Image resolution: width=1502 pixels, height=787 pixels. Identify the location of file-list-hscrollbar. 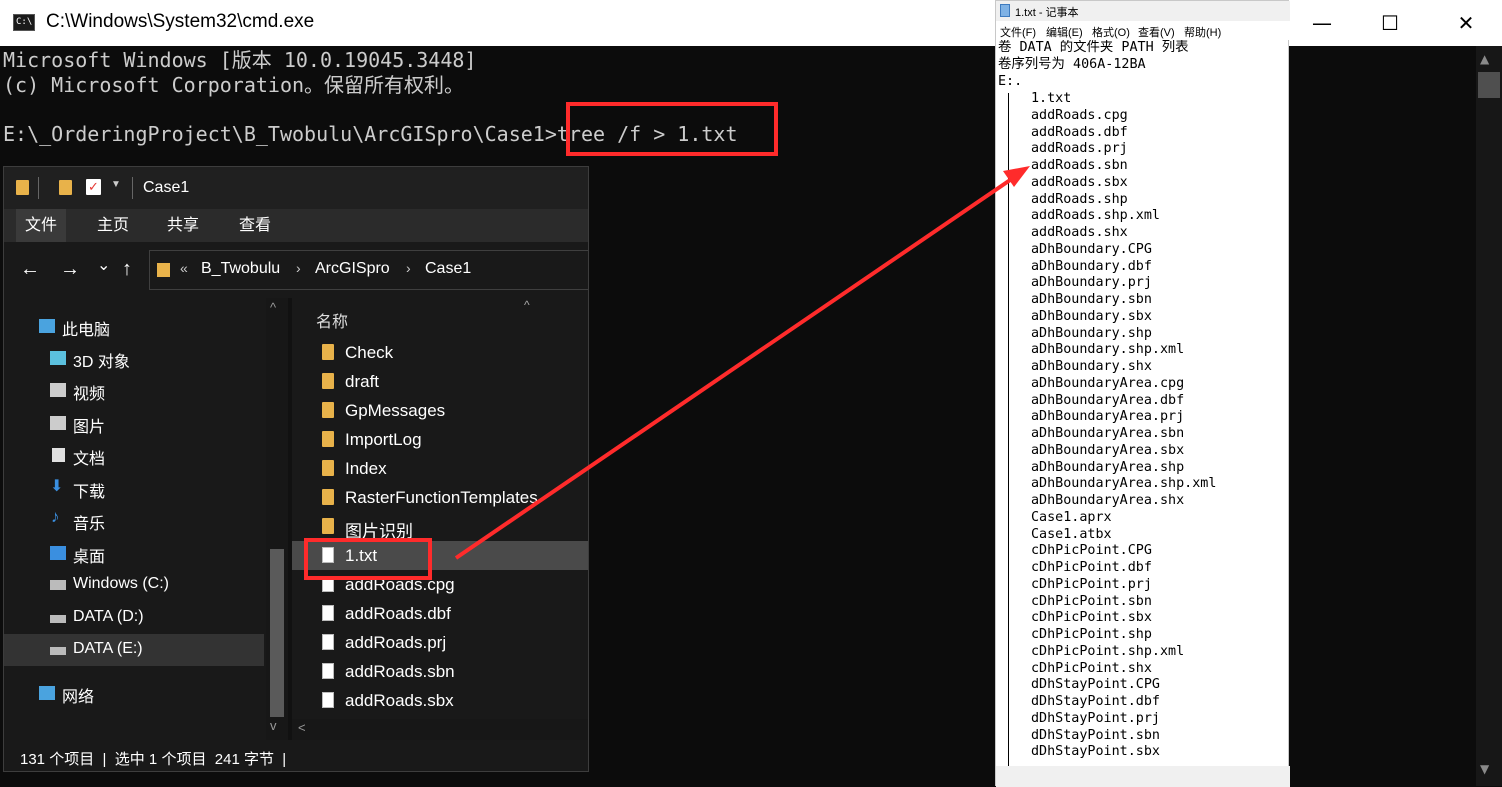
(440, 729).